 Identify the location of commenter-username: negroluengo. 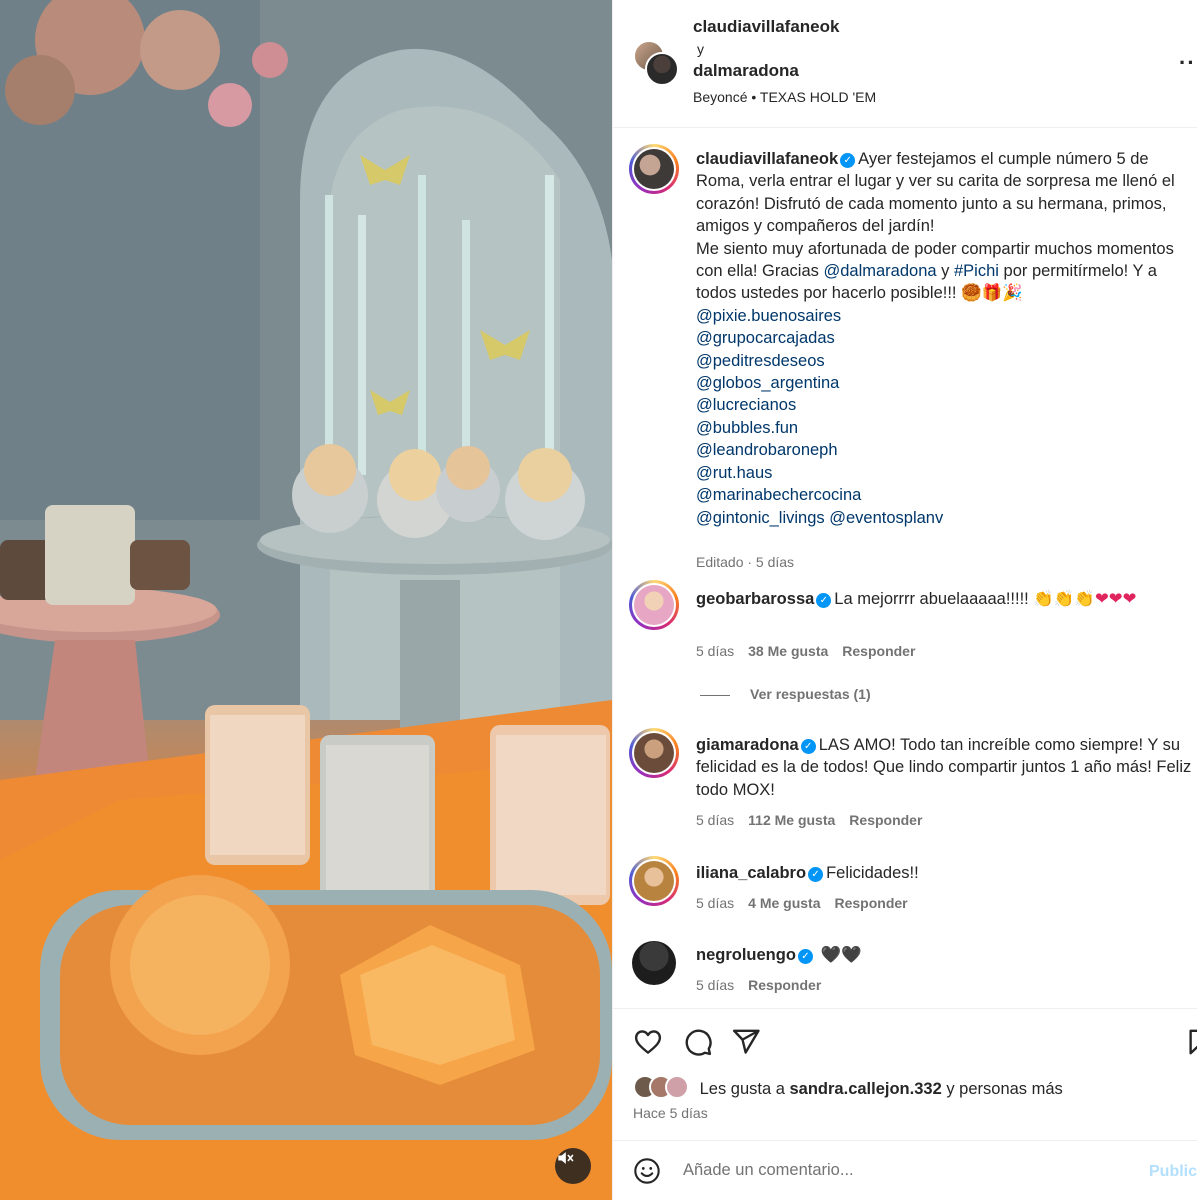
(746, 955).